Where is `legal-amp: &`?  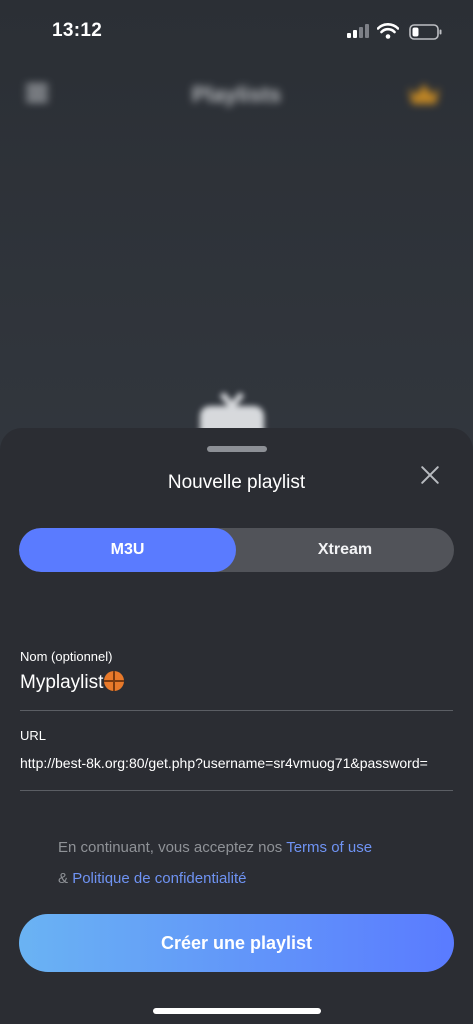
legal-amp: & is located at coordinates (63, 878).